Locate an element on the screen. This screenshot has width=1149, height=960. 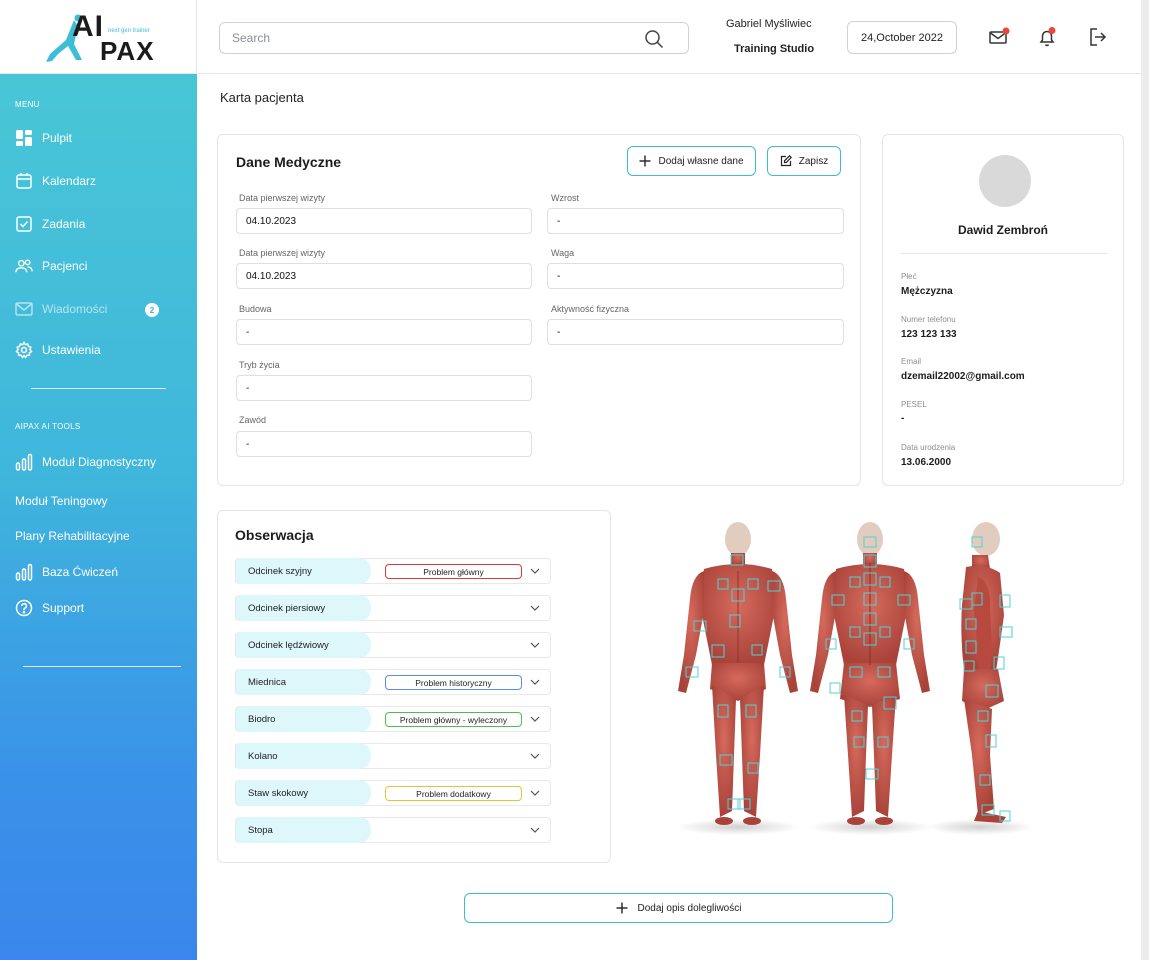
observation-row: Biodro Problem główny - wyleczony is located at coordinates (393, 719).